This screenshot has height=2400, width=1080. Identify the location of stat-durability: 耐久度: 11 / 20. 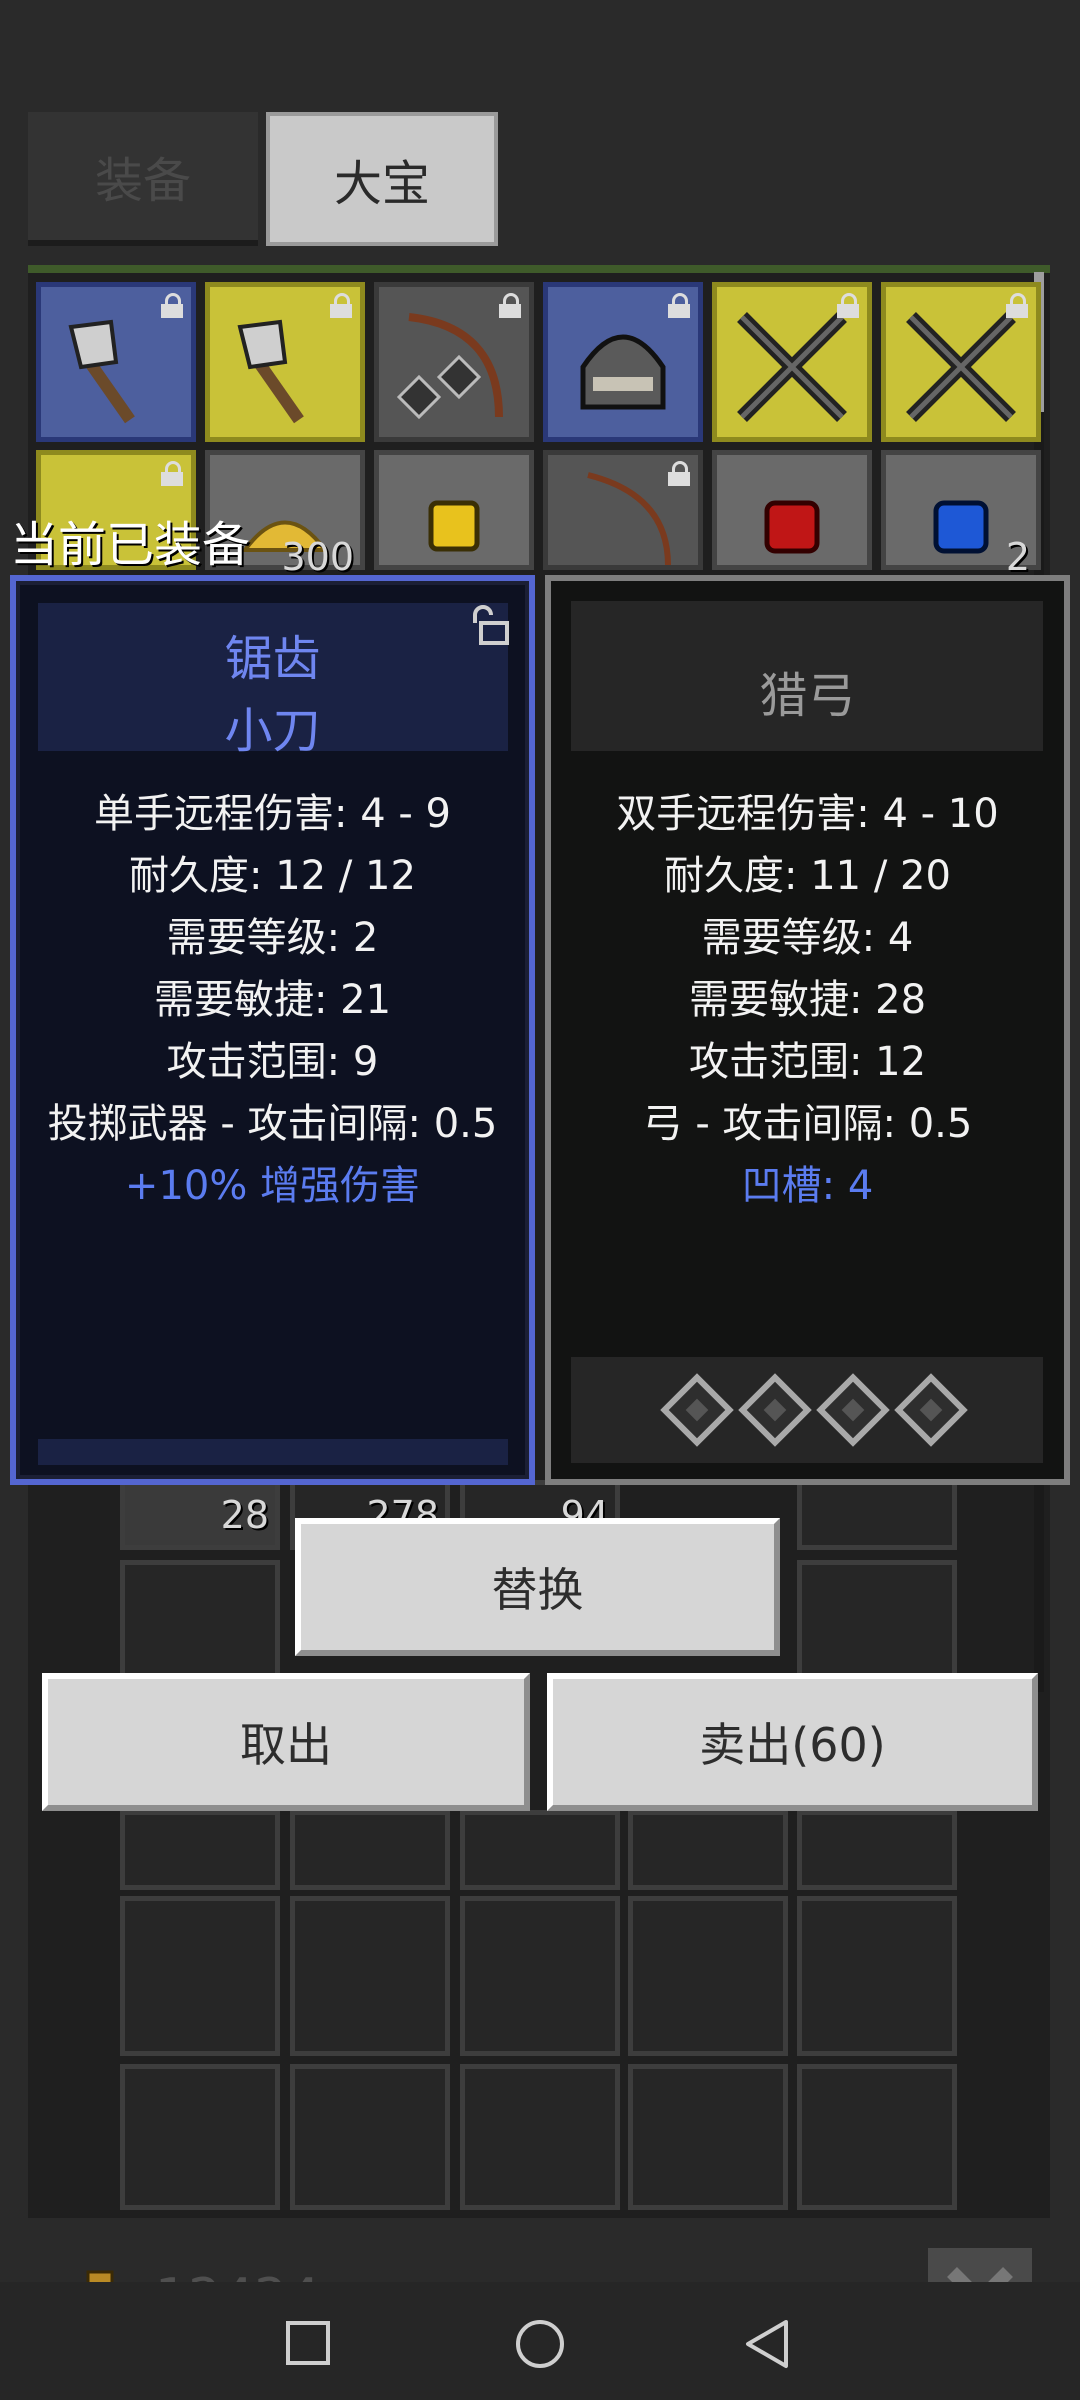
(807, 876).